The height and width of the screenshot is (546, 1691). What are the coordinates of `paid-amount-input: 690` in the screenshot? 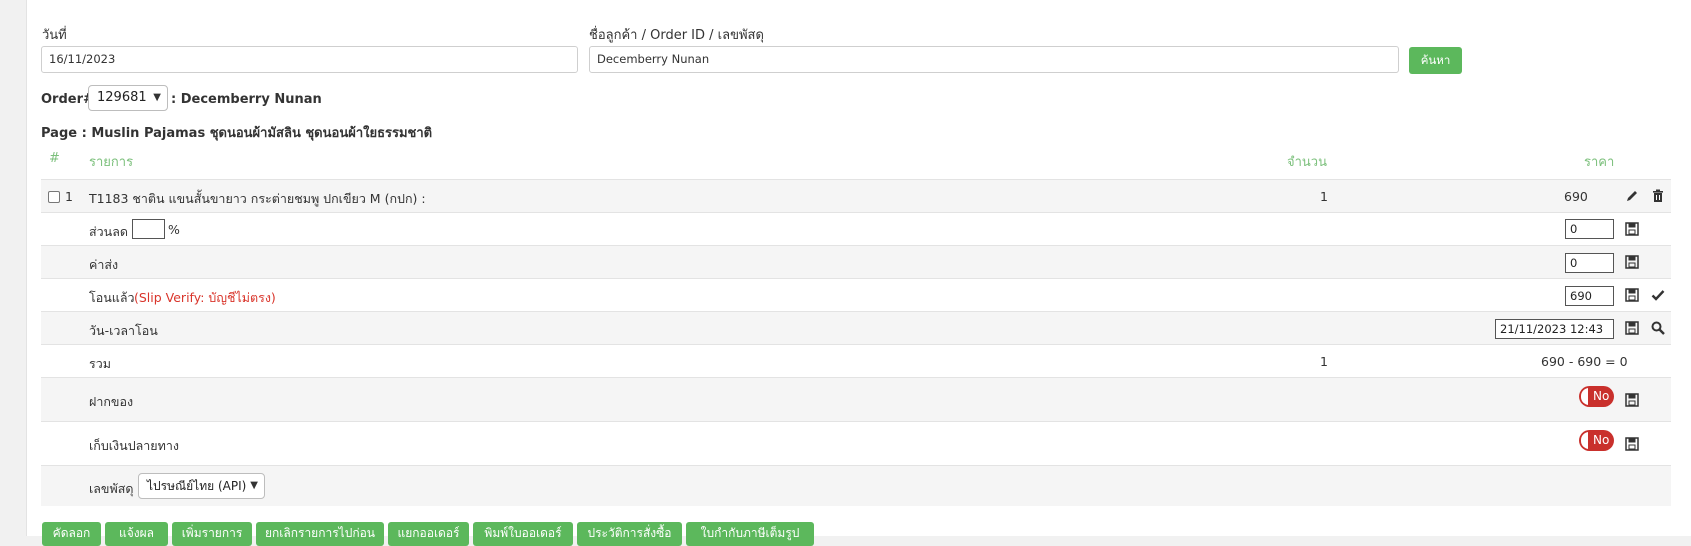 It's located at (1589, 296).